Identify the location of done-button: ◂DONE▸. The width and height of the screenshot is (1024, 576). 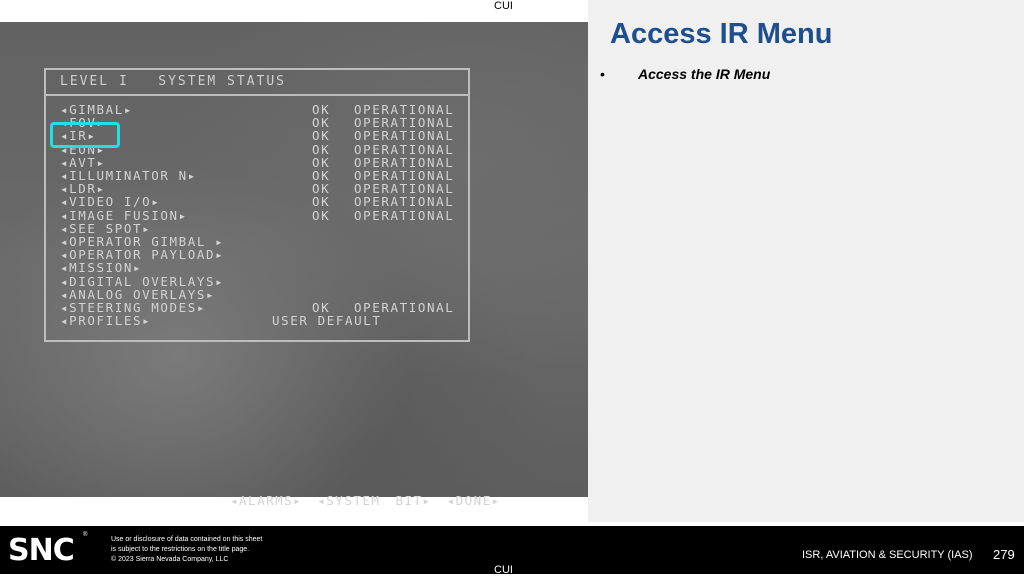
(474, 500).